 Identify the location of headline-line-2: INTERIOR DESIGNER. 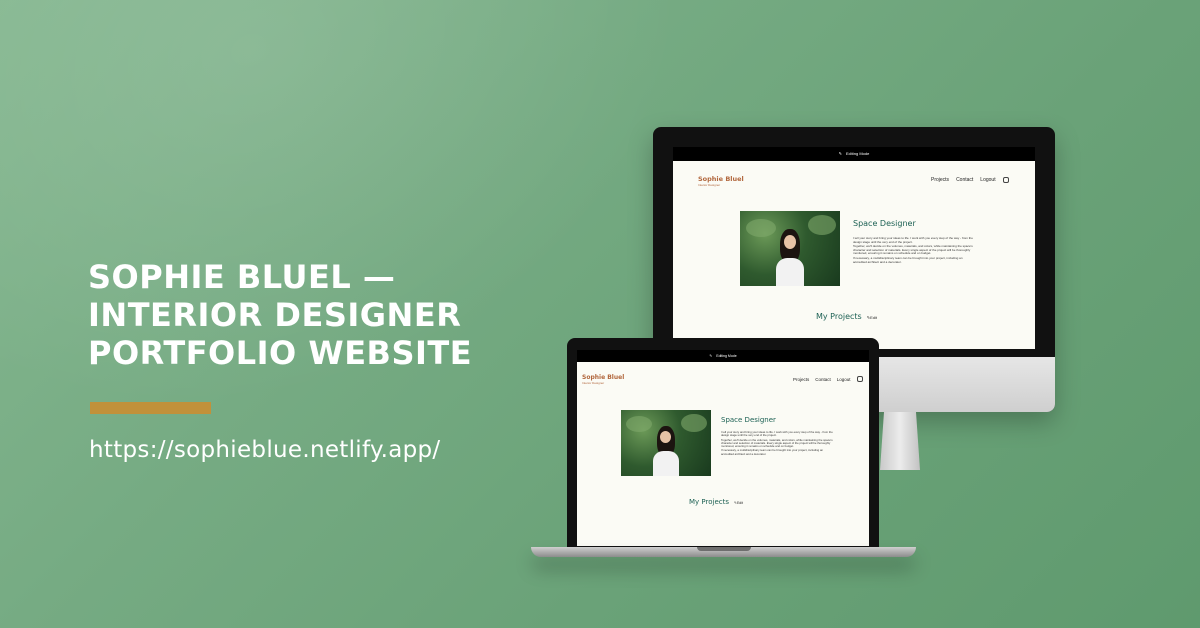
(275, 315).